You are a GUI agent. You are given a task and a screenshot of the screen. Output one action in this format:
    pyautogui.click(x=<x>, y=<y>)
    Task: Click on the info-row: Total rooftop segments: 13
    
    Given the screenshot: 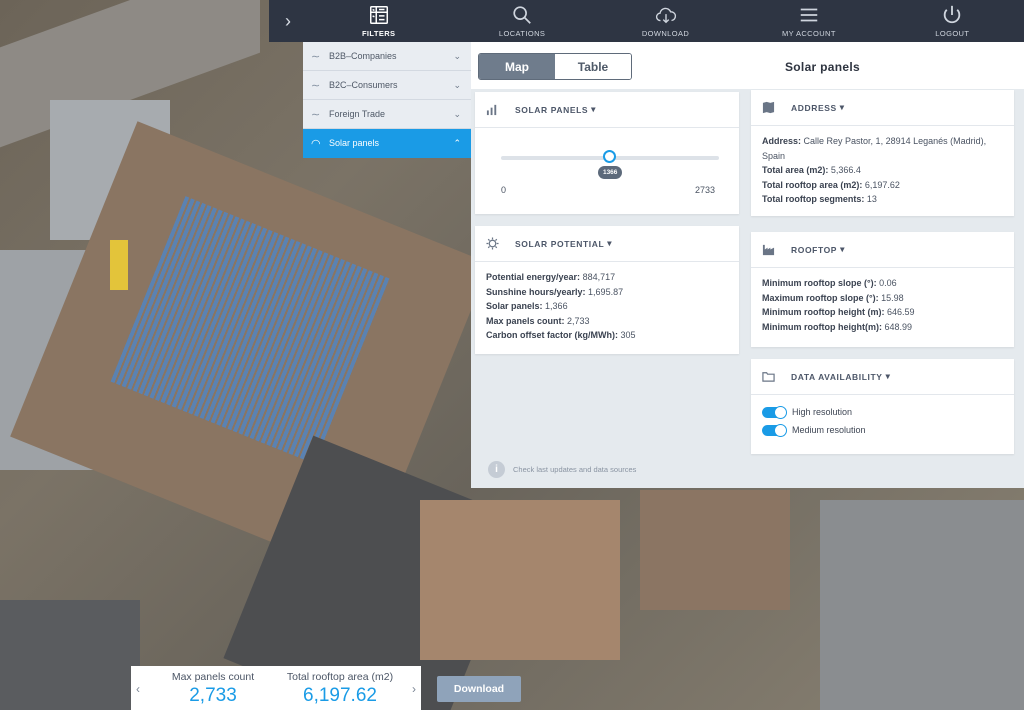 What is the action you would take?
    pyautogui.click(x=819, y=199)
    